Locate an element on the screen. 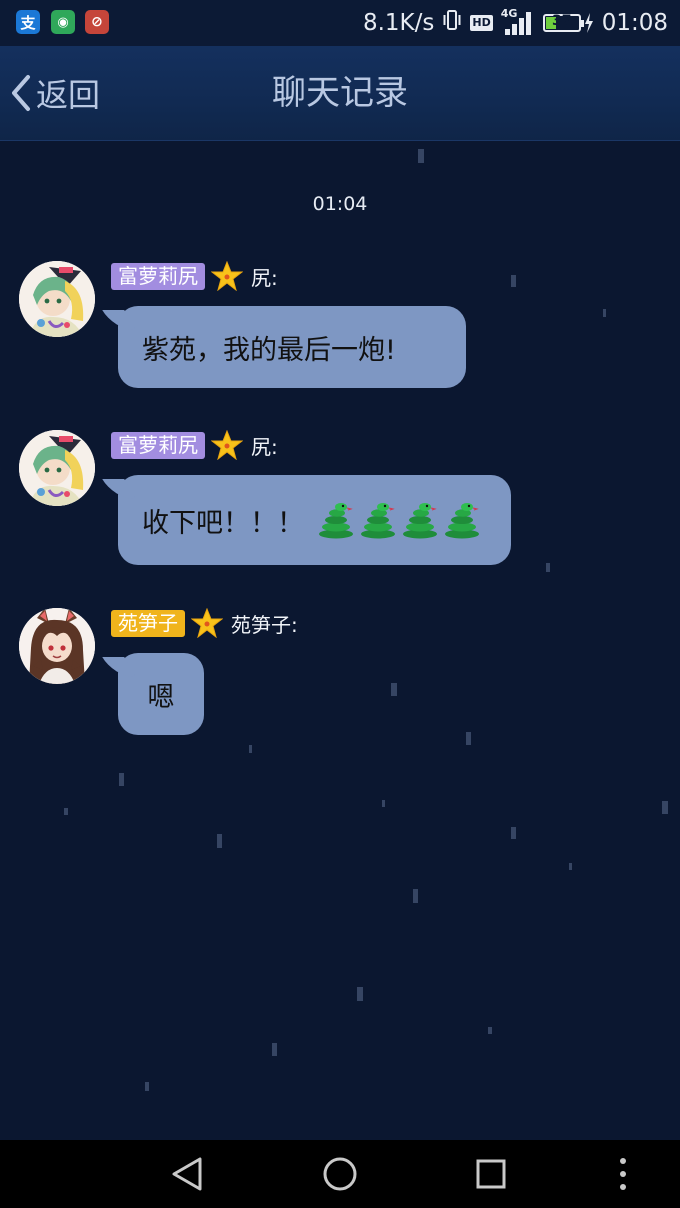  chat-message: 富萝莉尻 尻: 收下吧！！！ is located at coordinates (340, 500).